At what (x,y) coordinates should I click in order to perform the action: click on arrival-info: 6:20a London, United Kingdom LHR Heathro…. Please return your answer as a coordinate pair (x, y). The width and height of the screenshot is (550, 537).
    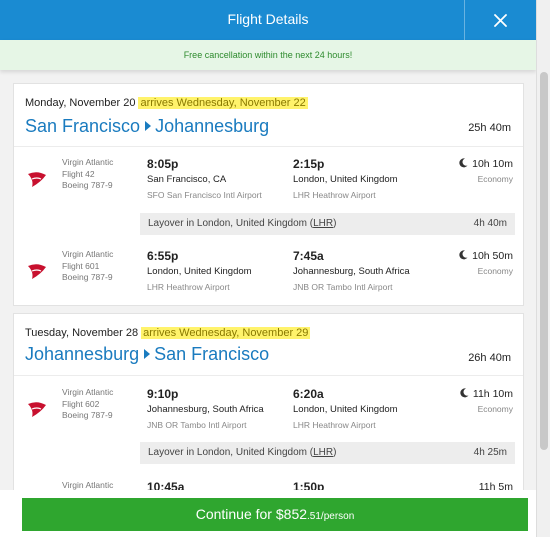
    Looking at the image, I should click on (345, 408).